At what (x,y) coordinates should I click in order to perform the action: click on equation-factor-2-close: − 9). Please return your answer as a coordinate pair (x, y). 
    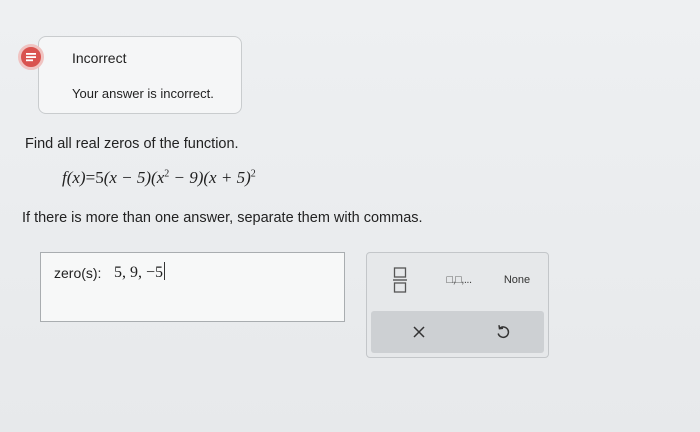
    Looking at the image, I should click on (186, 177).